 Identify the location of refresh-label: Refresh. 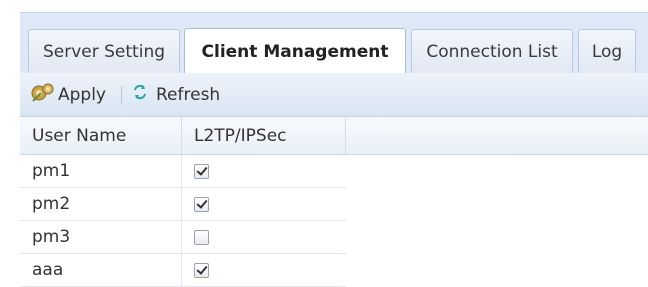
(188, 94).